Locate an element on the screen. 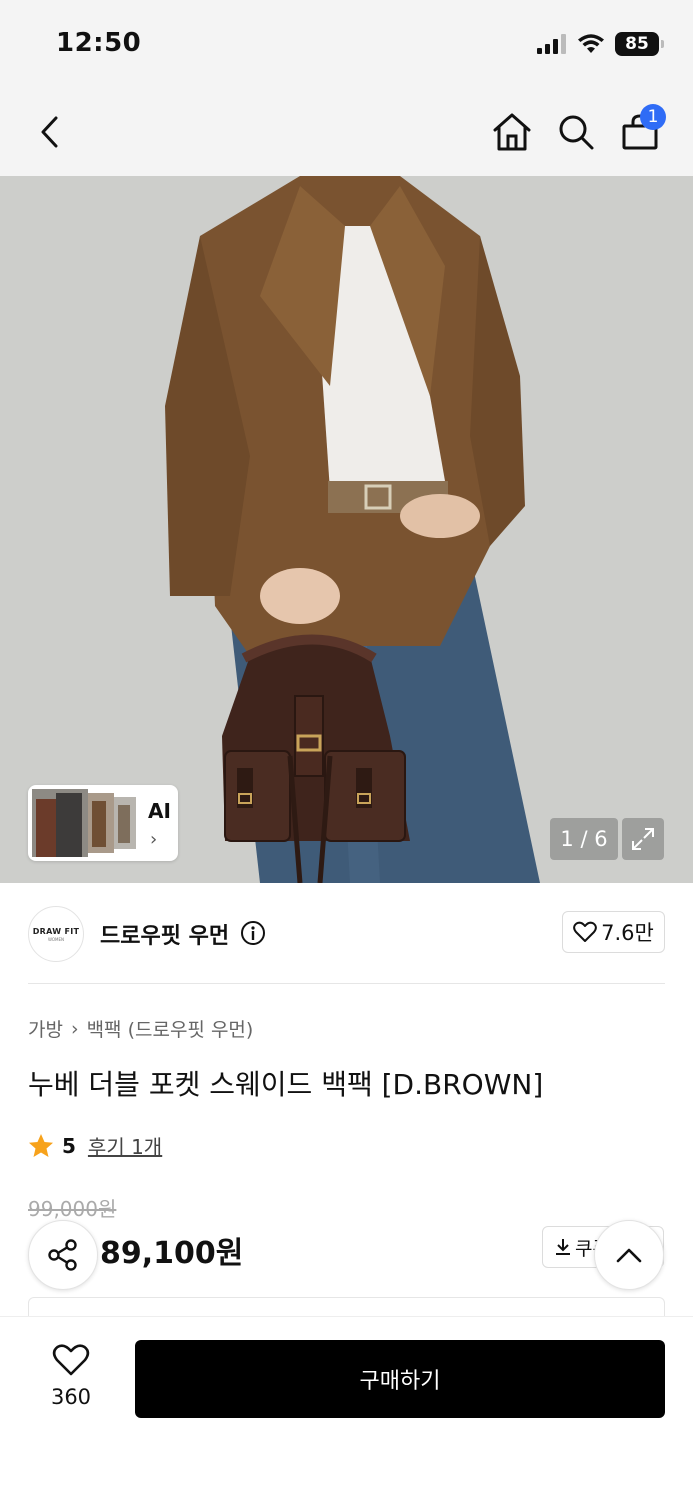  search-button is located at coordinates (576, 132).